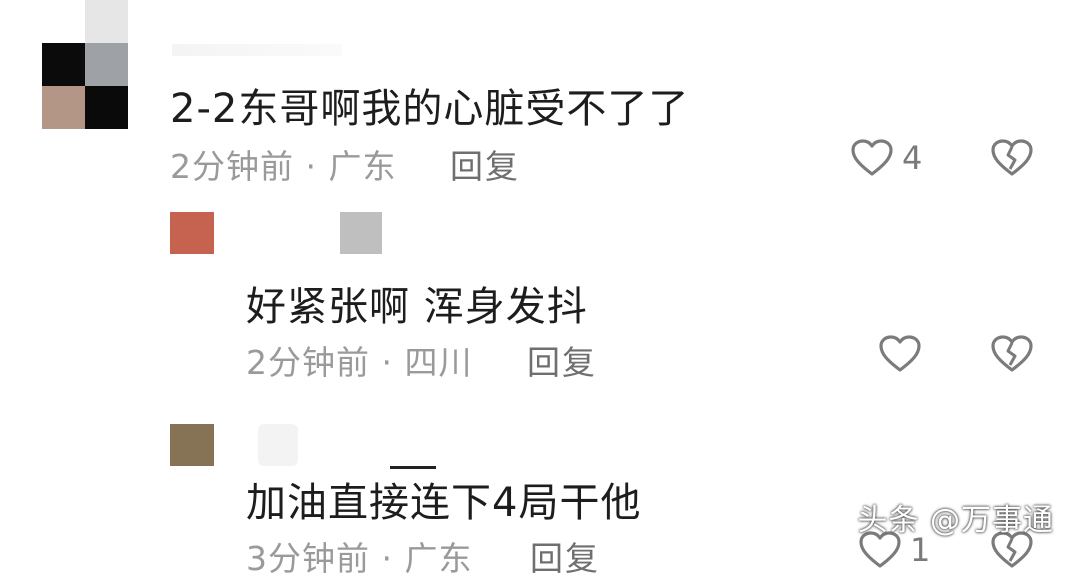 This screenshot has width=1070, height=580. I want to click on comment-meta: 2分钟前 · 四川, so click(359, 362).